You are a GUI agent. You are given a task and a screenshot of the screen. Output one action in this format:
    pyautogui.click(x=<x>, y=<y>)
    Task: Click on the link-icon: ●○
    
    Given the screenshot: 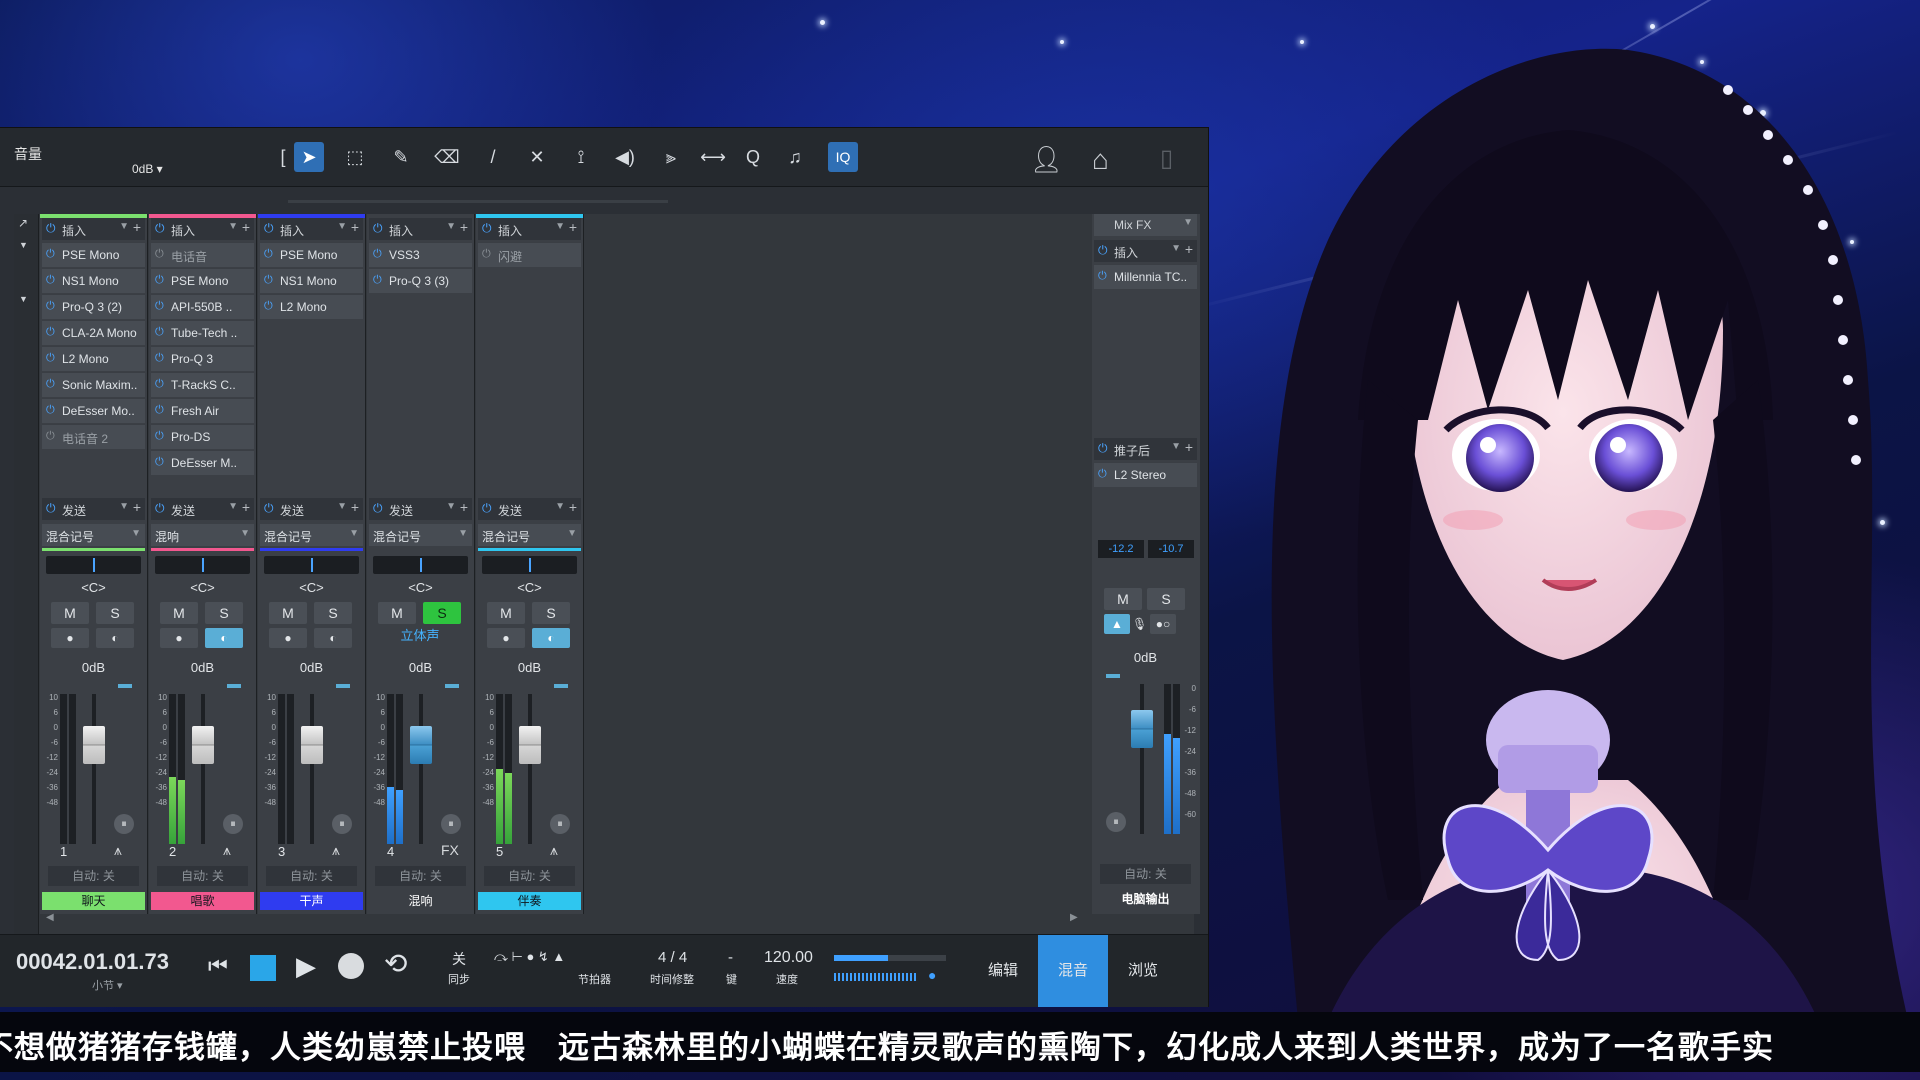 What is the action you would take?
    pyautogui.click(x=1163, y=624)
    